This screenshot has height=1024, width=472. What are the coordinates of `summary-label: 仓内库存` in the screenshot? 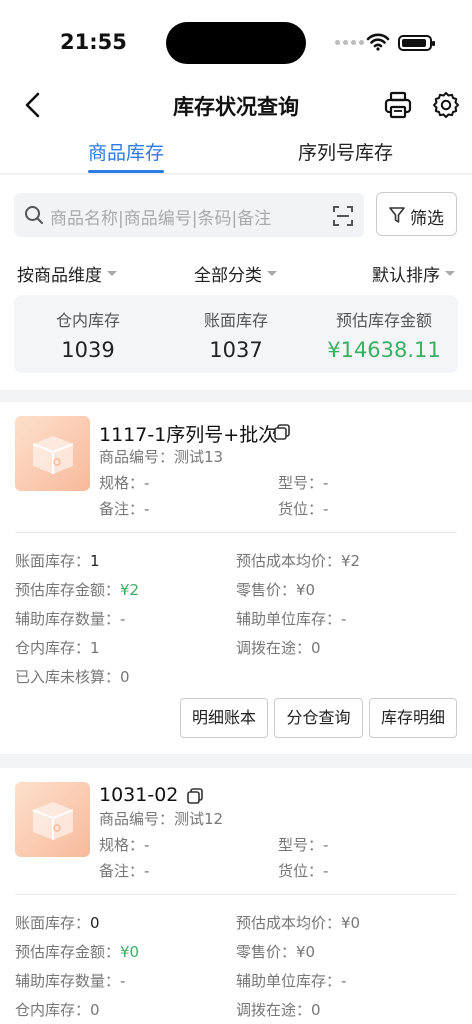 It's located at (87, 320).